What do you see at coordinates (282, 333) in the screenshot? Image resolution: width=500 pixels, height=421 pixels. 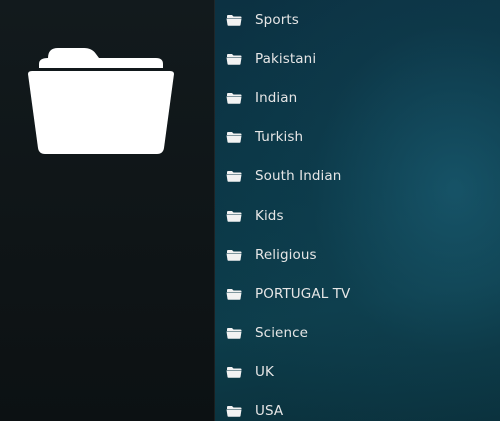 I see `list-item-label: Science` at bounding box center [282, 333].